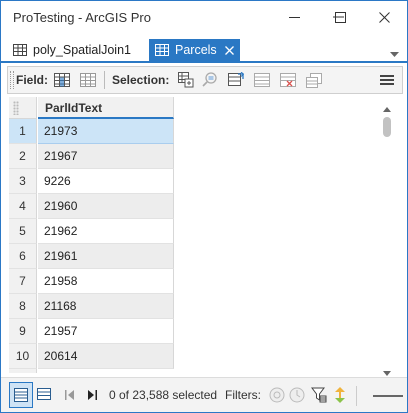 The height and width of the screenshot is (413, 408). Describe the element at coordinates (106, 256) in the screenshot. I see `table-cell: 21961` at that location.